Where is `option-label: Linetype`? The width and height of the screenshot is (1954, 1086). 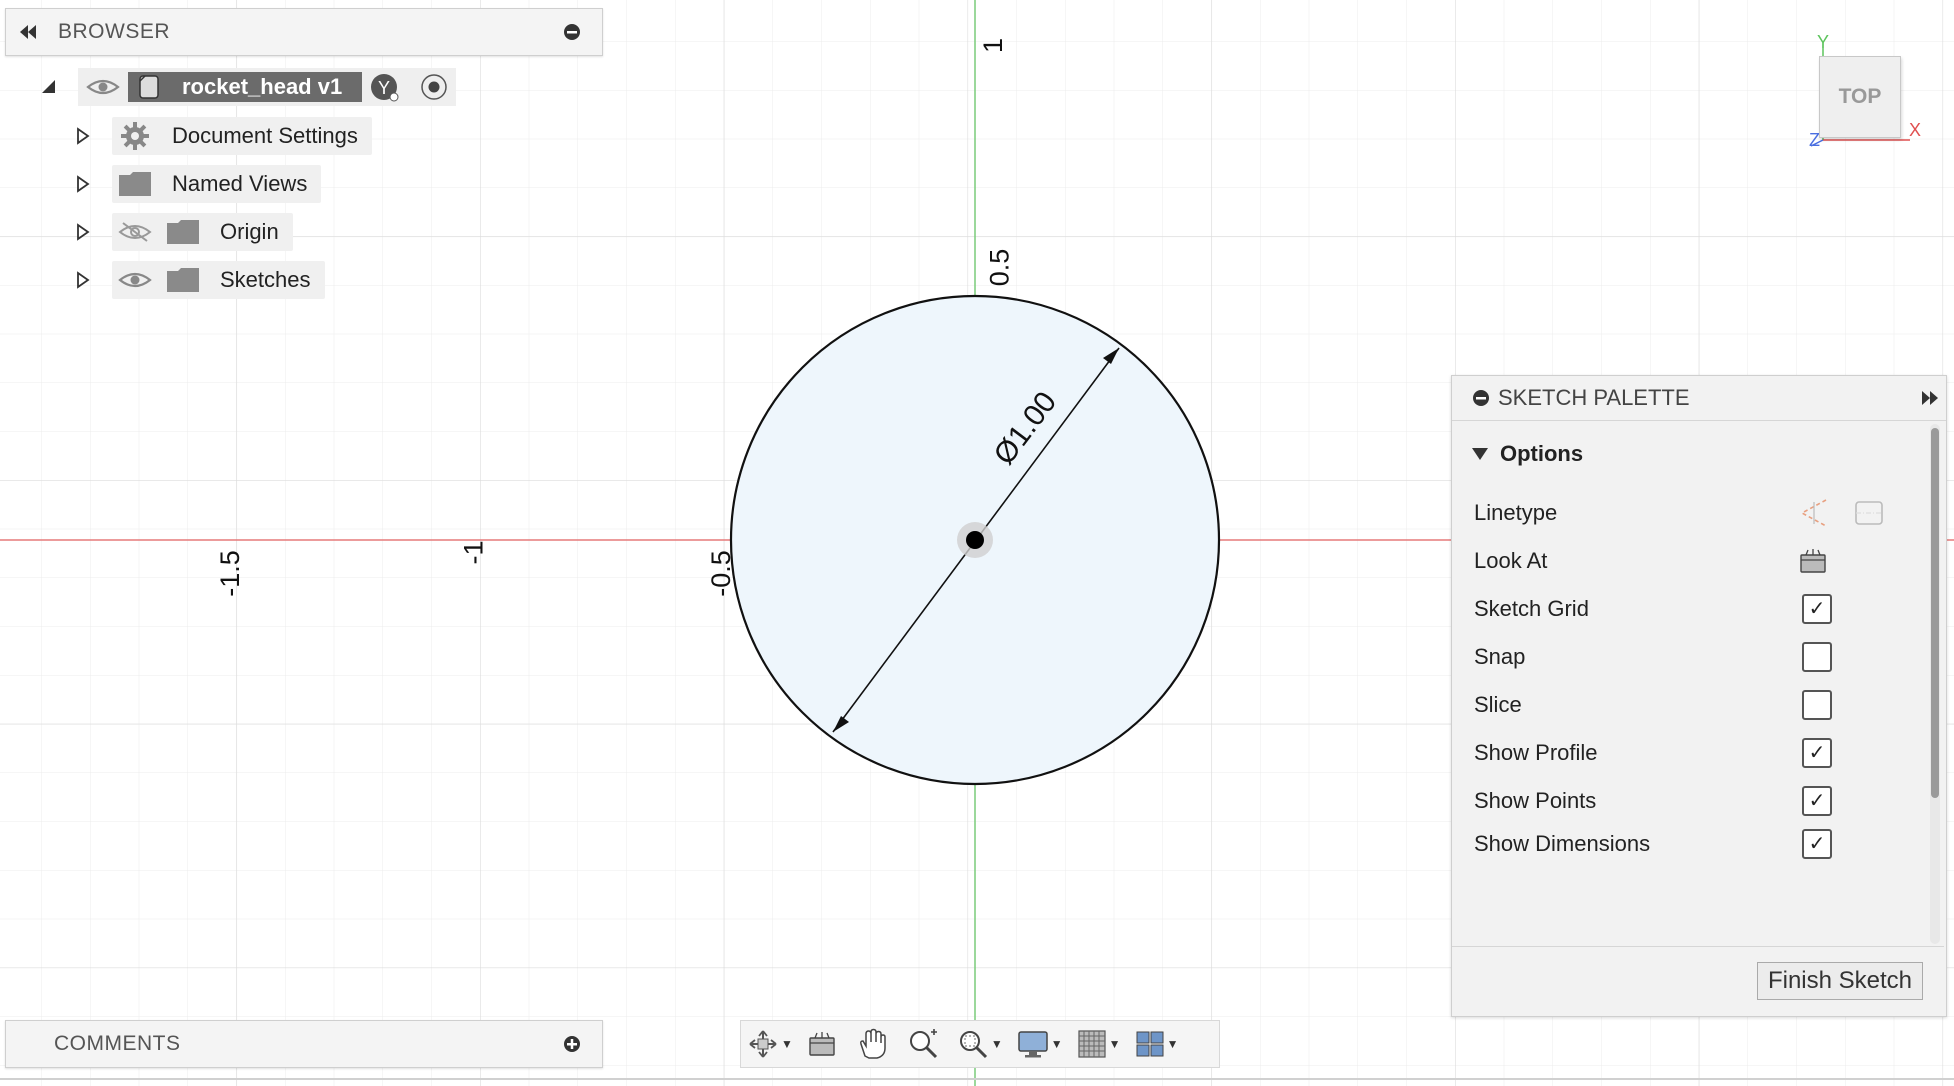
option-label: Linetype is located at coordinates (1516, 512).